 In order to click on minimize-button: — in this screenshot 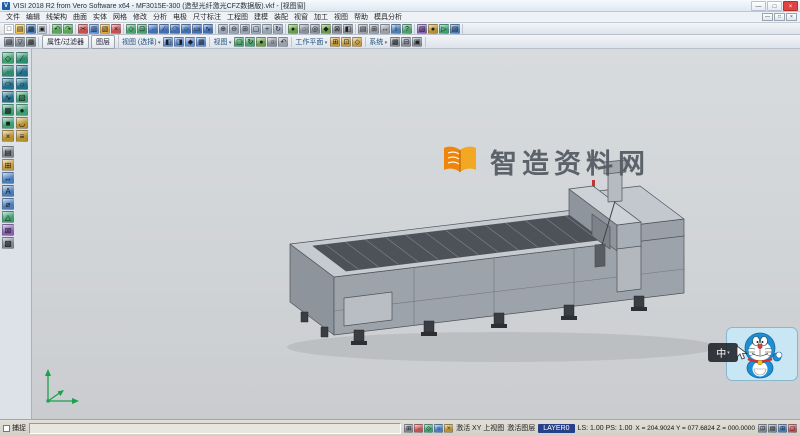, I will do `click(758, 5)`.